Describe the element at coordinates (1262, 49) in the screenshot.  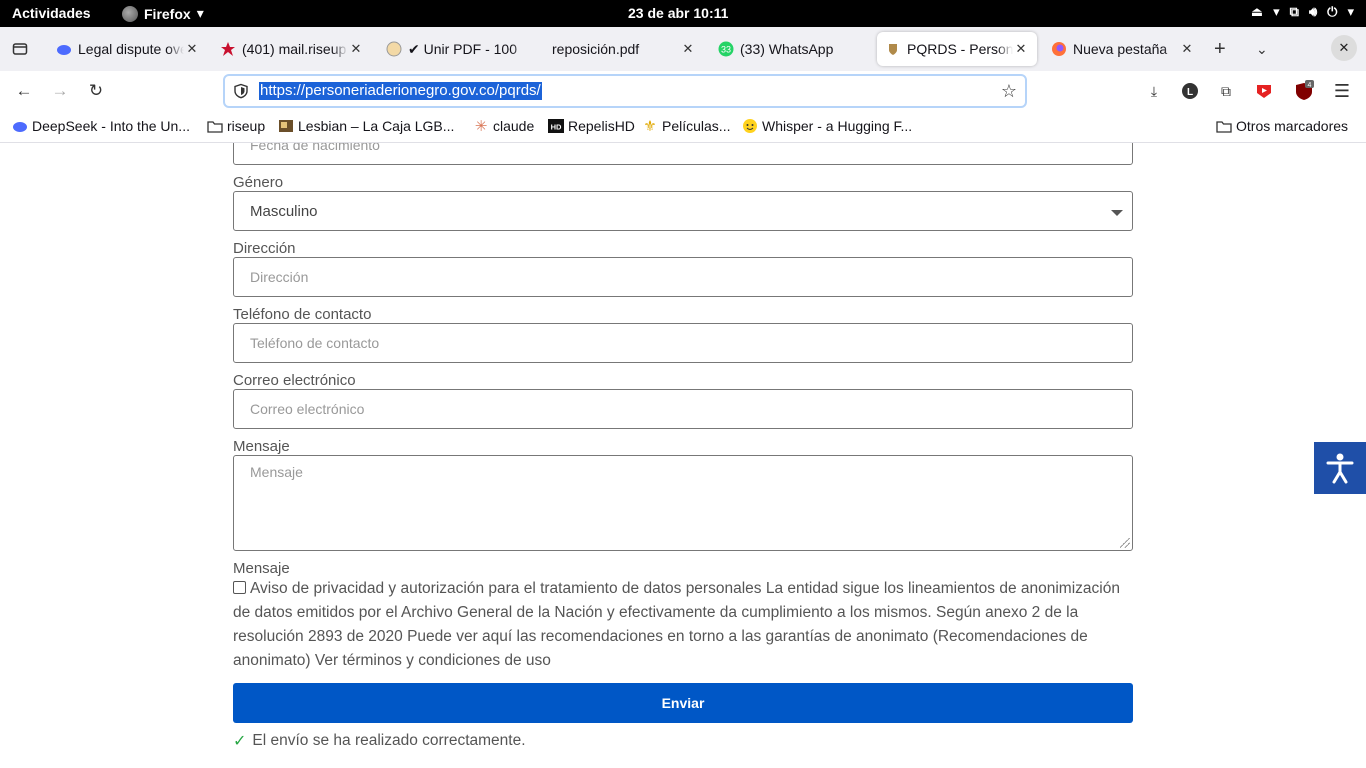
I see `list-all-tabs-icon: ⌄` at that location.